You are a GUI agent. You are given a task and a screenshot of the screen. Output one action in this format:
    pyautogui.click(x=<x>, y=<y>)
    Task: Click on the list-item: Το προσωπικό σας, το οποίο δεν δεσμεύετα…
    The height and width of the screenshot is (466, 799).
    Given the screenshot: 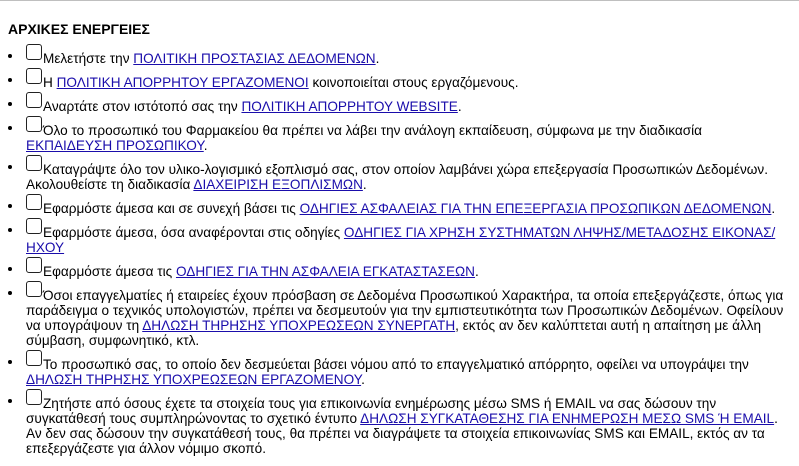 What is the action you would take?
    pyautogui.click(x=398, y=368)
    